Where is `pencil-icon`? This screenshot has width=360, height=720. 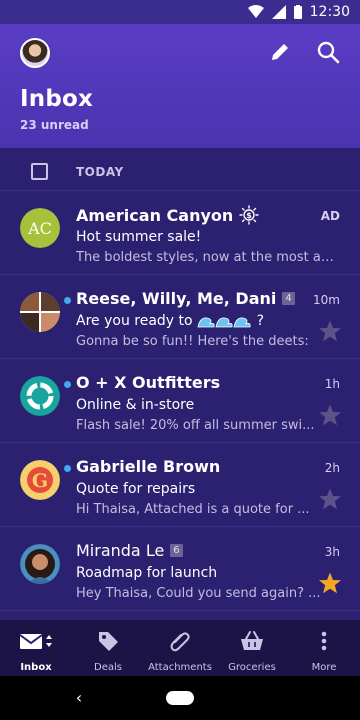 pencil-icon is located at coordinates (280, 52).